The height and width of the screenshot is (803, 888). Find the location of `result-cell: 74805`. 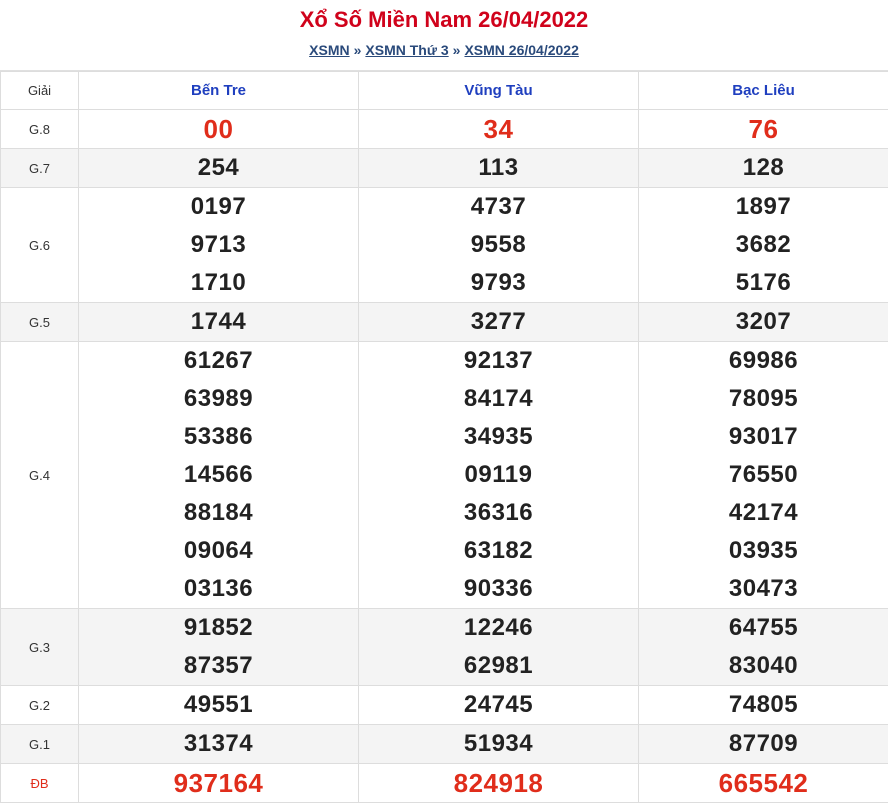

result-cell: 74805 is located at coordinates (763, 705).